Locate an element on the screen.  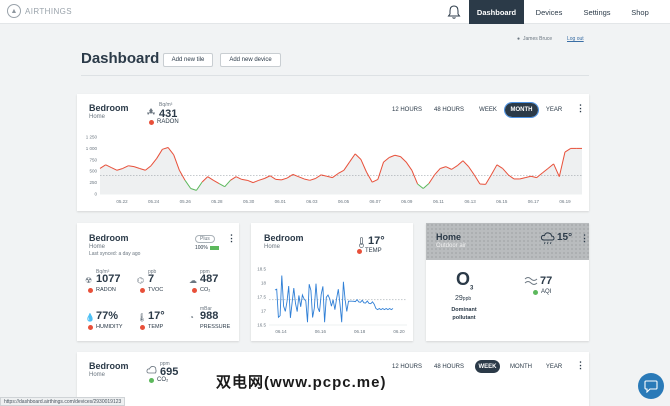
x-tick-label: 06.19 is located at coordinates (565, 201).